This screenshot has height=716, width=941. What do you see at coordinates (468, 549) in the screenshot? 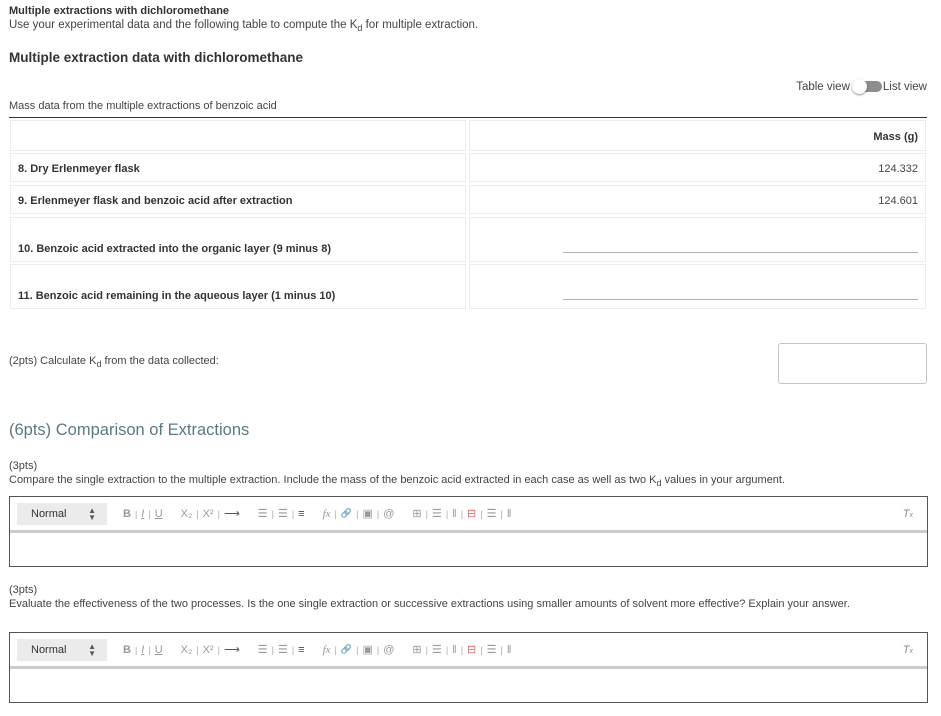
I see `editor-1-content` at bounding box center [468, 549].